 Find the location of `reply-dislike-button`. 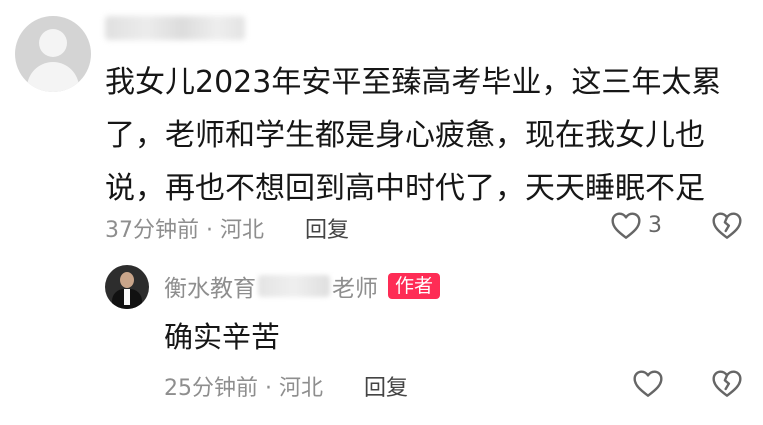

reply-dislike-button is located at coordinates (727, 383).